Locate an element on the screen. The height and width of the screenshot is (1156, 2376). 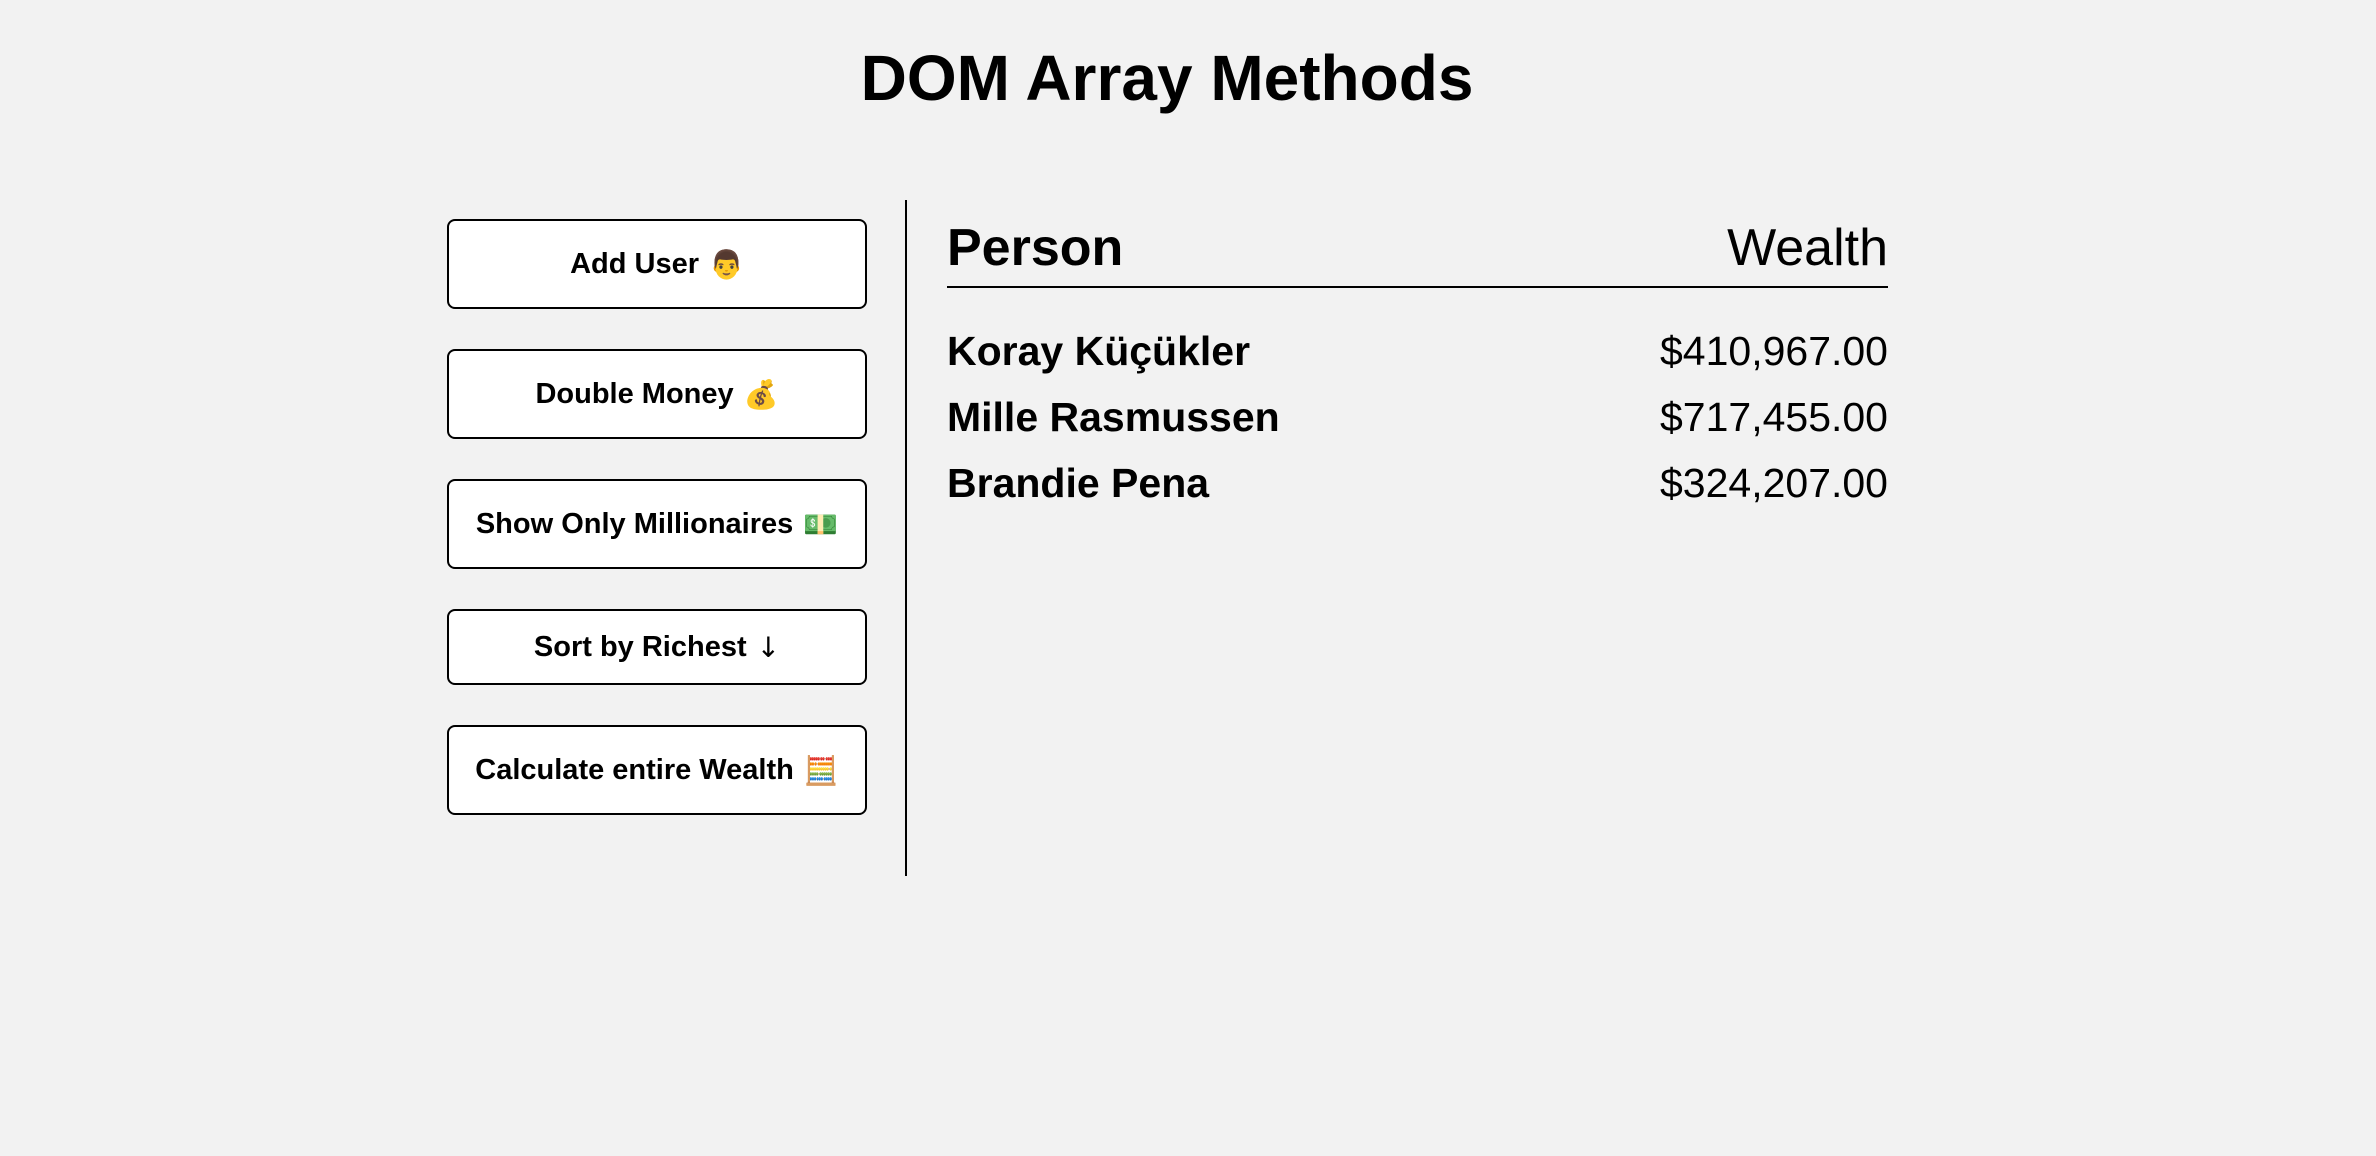
double-money-button: Double Money 💰 is located at coordinates (657, 394).